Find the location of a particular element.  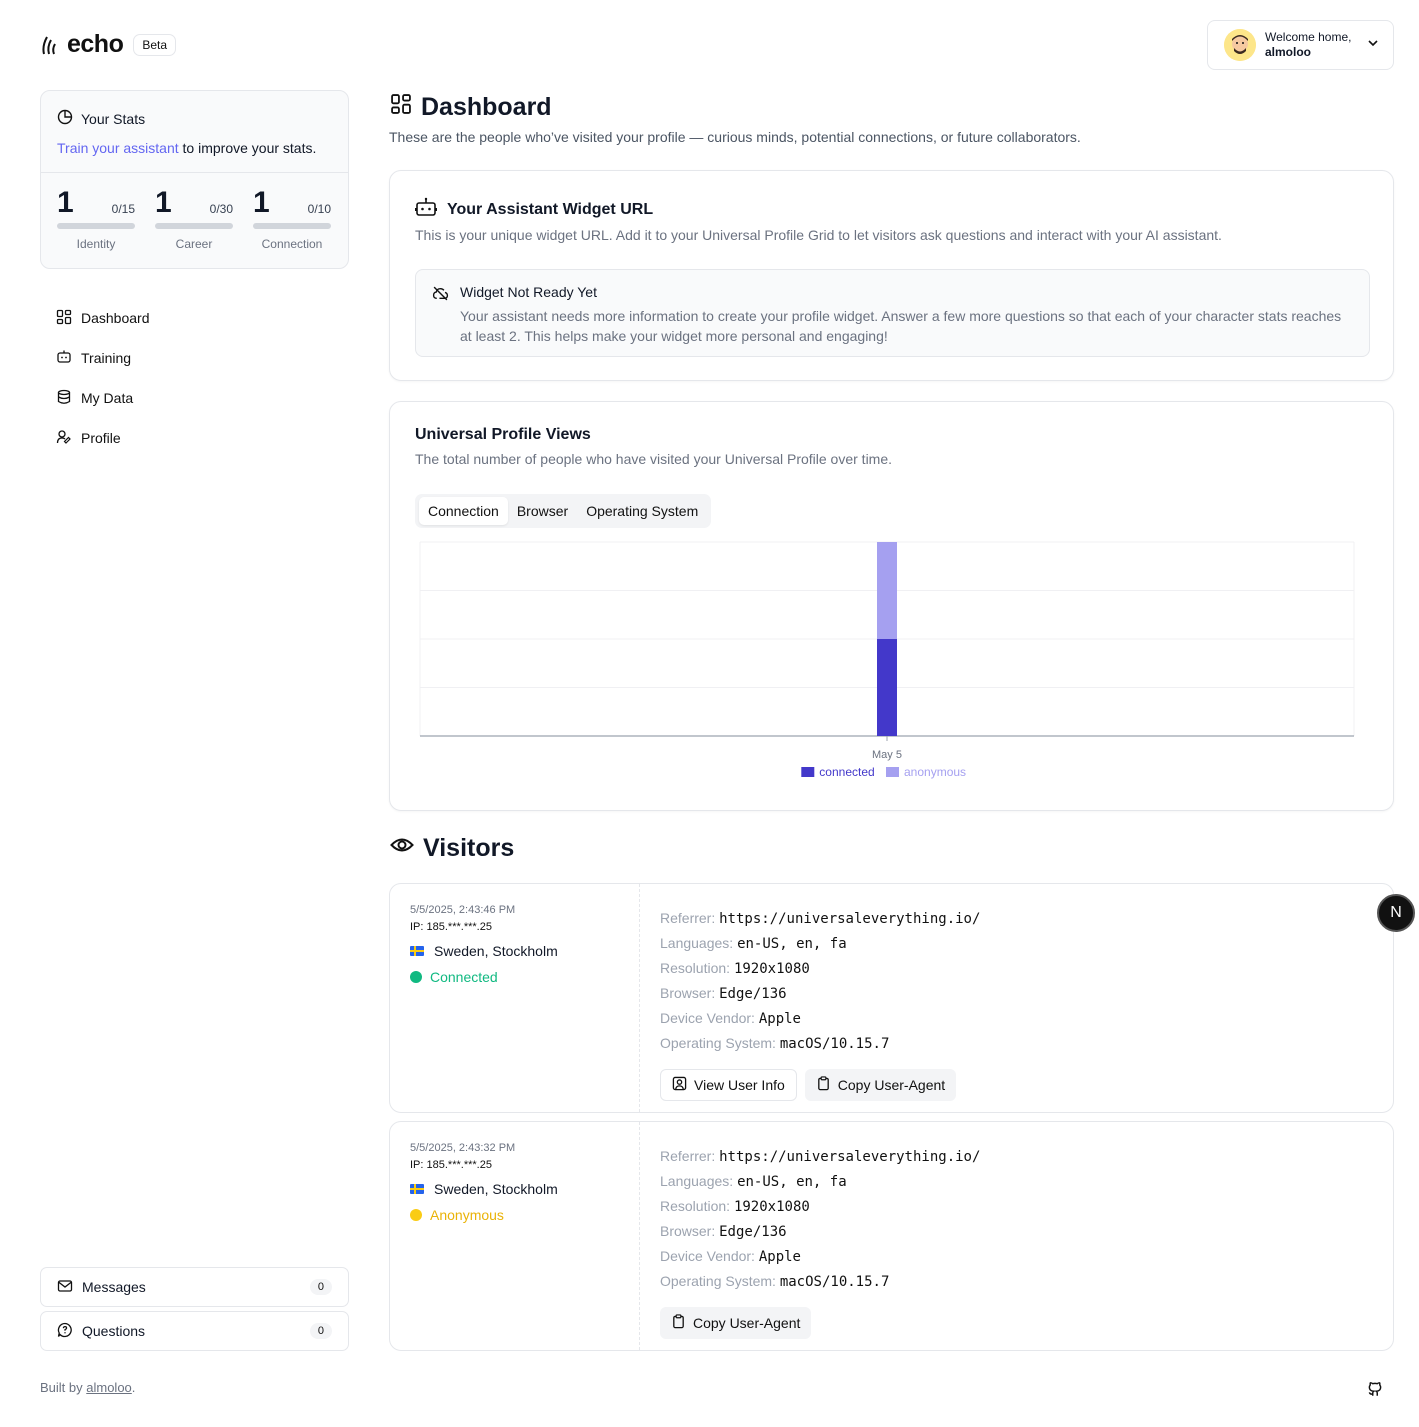

visit-time: 5/5/2025, 2:43:46 PM is located at coordinates (463, 910).